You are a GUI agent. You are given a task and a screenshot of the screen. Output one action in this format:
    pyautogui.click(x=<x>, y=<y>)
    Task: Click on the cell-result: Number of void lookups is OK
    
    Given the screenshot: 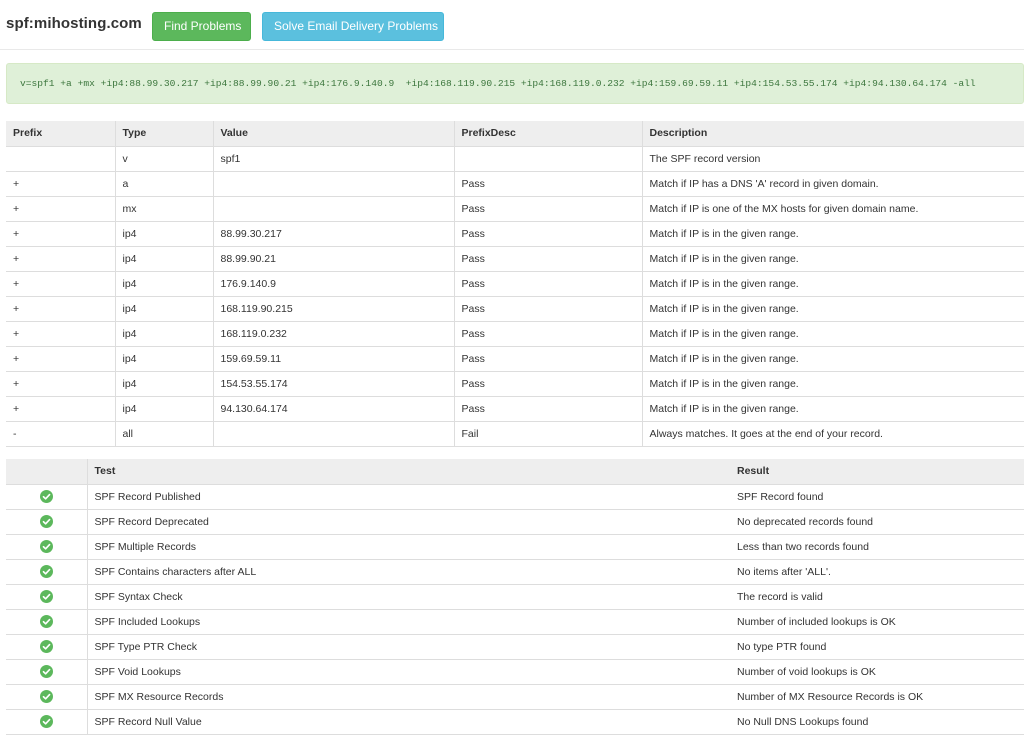 What is the action you would take?
    pyautogui.click(x=806, y=671)
    